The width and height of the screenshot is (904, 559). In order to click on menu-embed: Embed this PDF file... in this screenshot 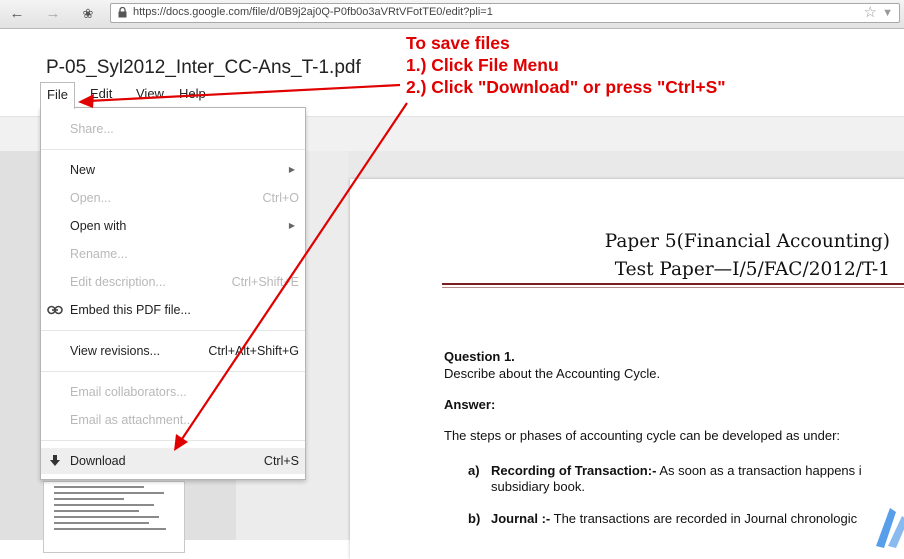, I will do `click(173, 310)`.